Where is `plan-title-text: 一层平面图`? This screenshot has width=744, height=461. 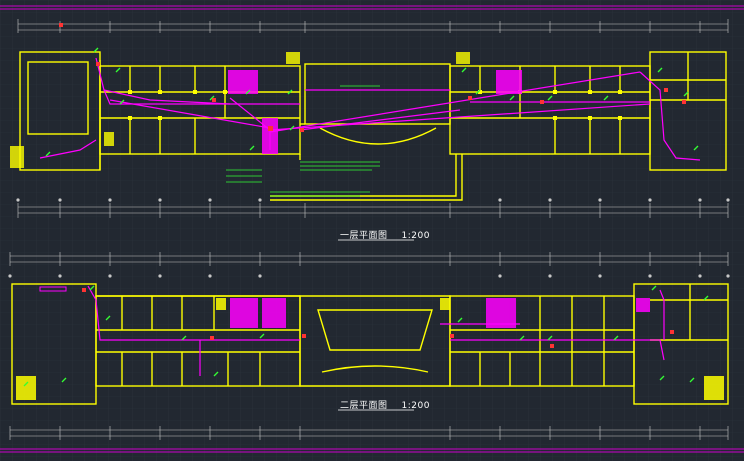 plan-title-text: 一层平面图 is located at coordinates (364, 236).